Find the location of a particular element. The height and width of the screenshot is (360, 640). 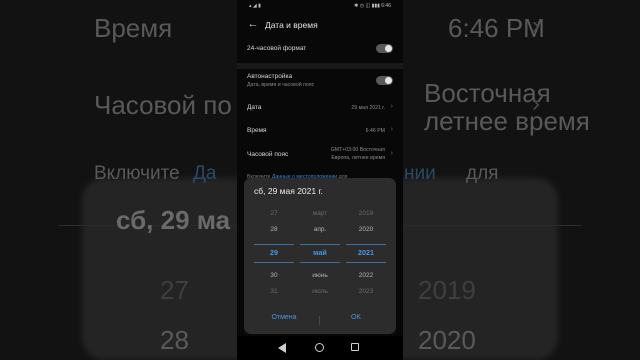

day-option-selected: 29 is located at coordinates (274, 252).